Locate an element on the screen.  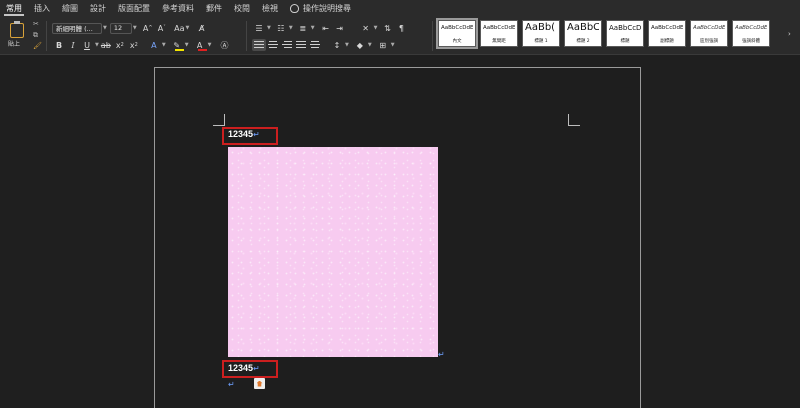
style-subtle-emphasis: AaBbCcDdEe 區別強調 is located at coordinates (709, 33).